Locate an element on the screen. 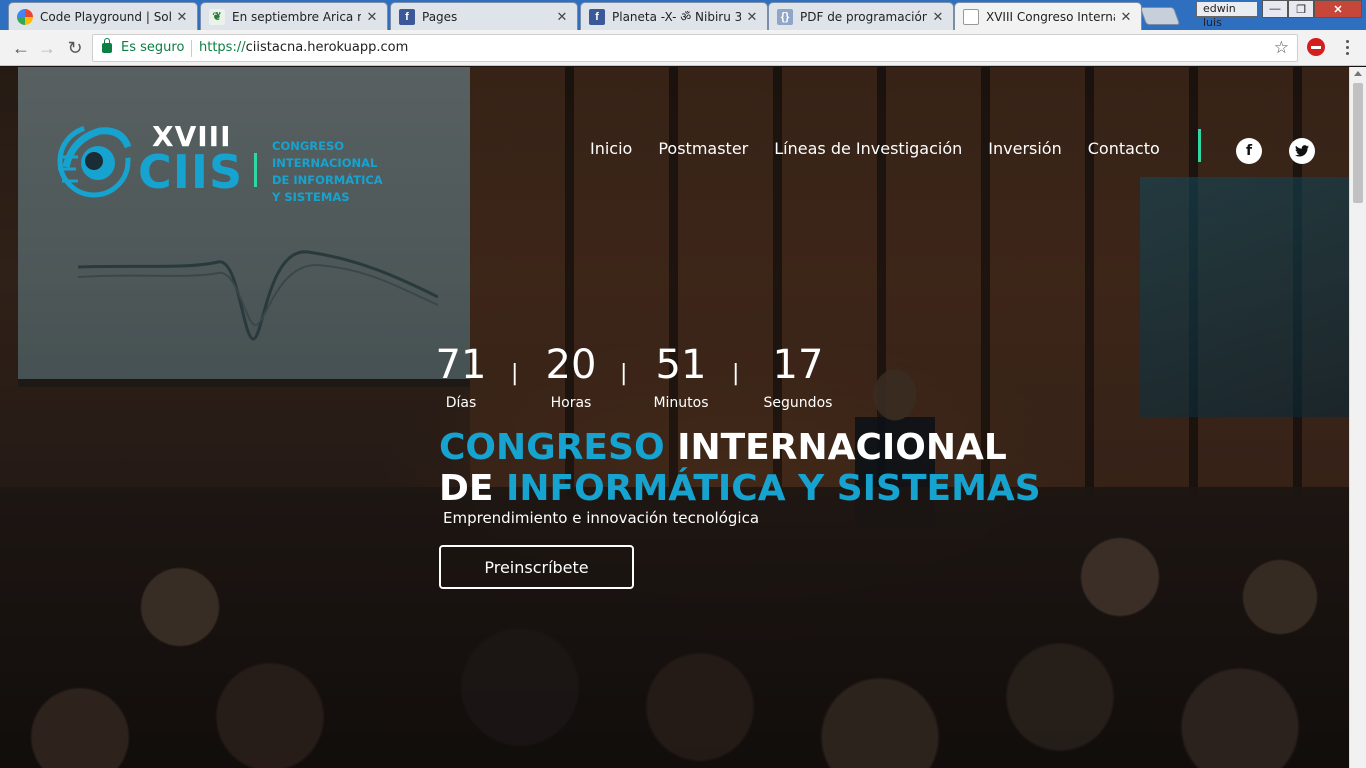 The width and height of the screenshot is (1366, 768). countdown-value: 51 is located at coordinates (681, 365).